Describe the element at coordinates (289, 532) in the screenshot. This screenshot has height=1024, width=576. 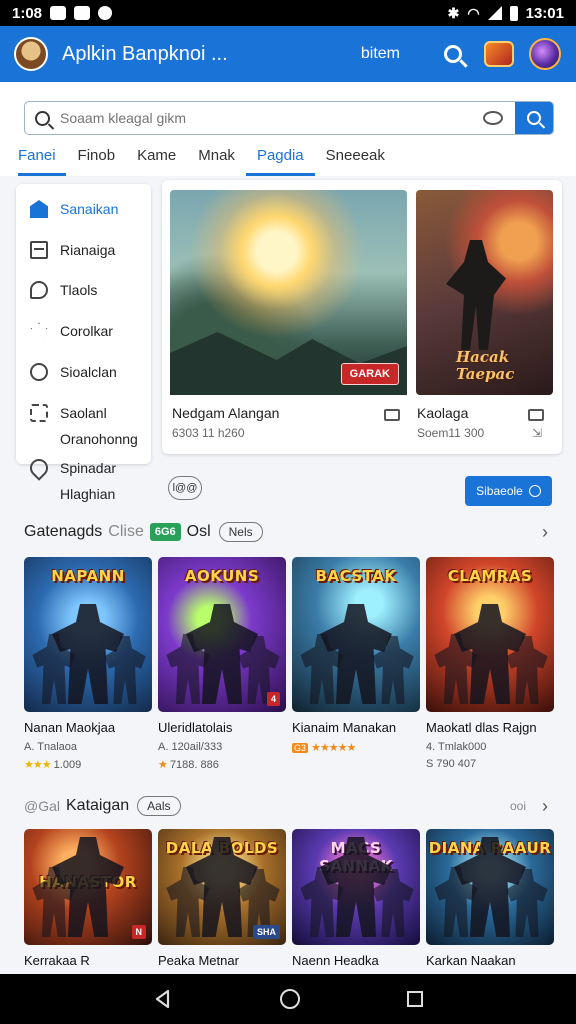
I see `section-header-gatenagds: Gatenagds Clise 6G6 Osl Nels ›` at that location.